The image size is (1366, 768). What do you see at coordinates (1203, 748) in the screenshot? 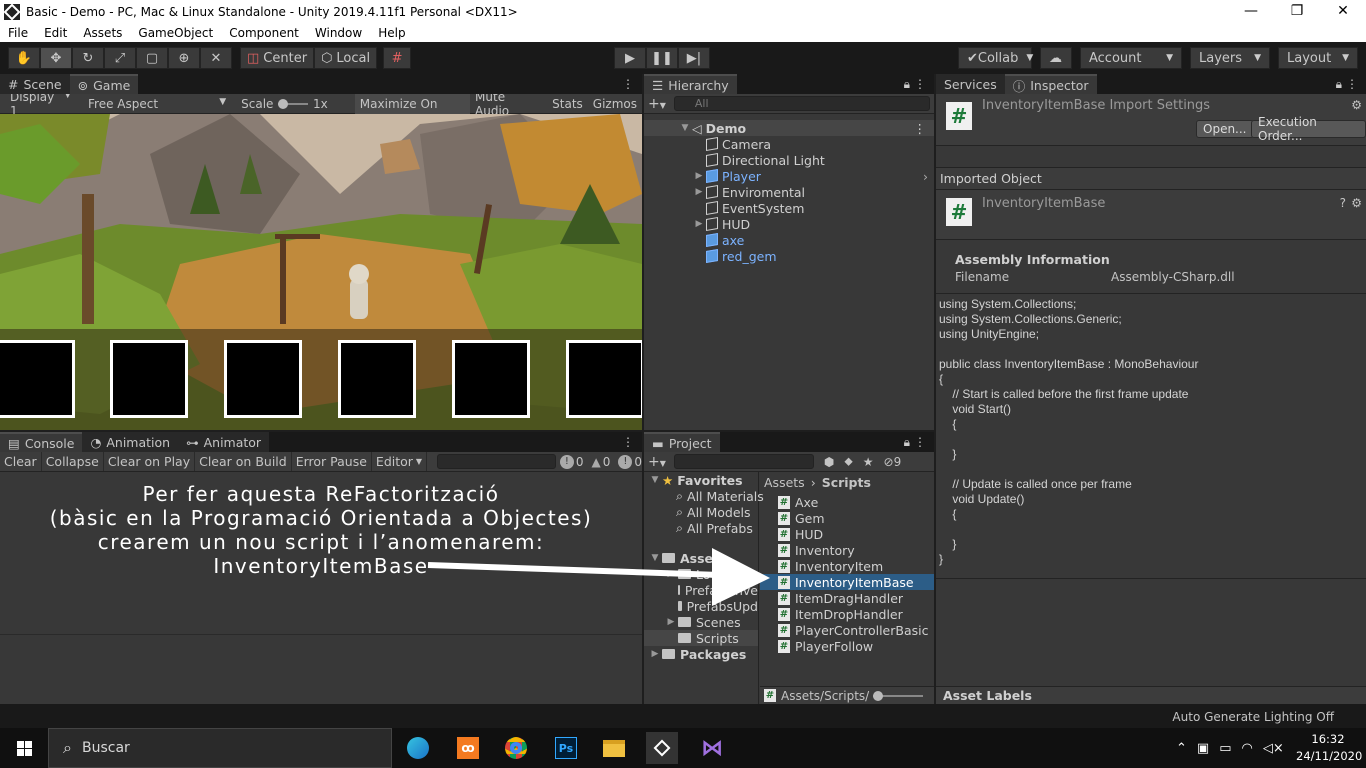
I see `network-icon: ▣` at bounding box center [1203, 748].